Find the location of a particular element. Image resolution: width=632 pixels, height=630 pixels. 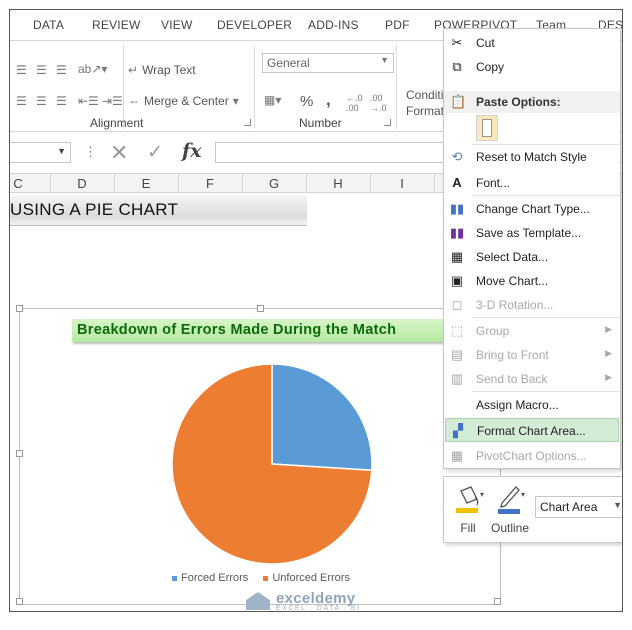

name-box: ▼ is located at coordinates (40, 152).